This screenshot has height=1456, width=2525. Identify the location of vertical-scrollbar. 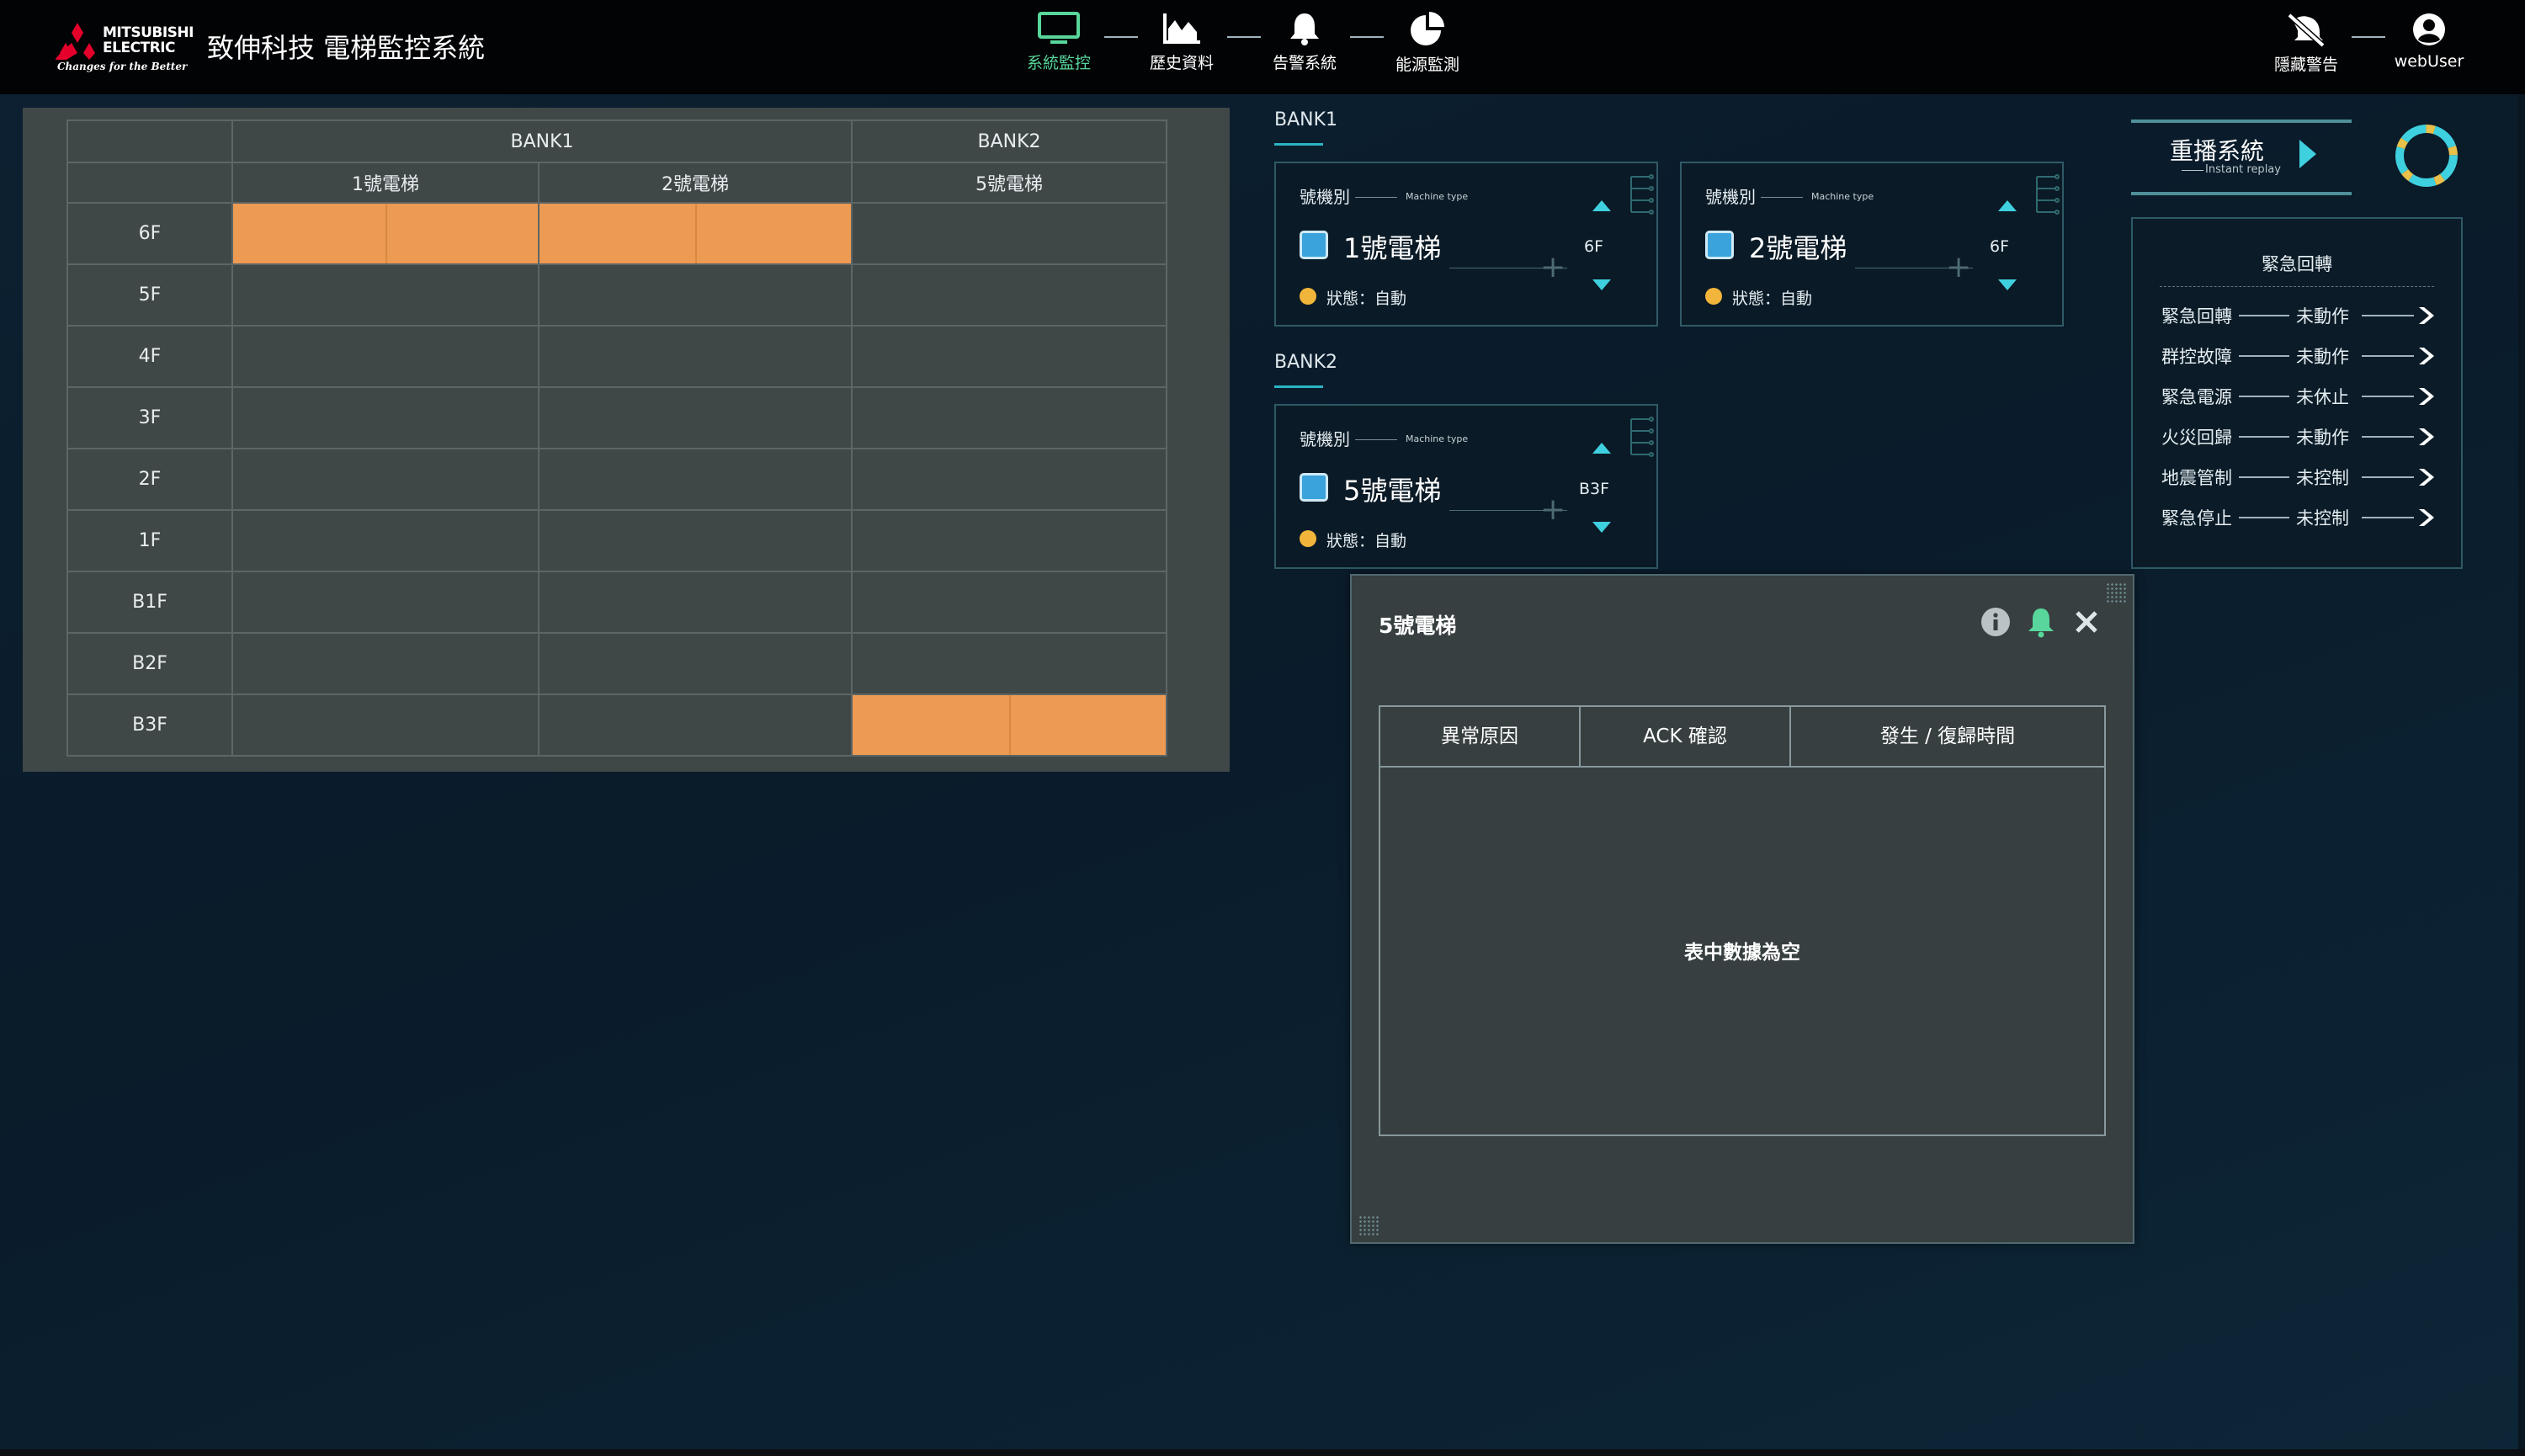
(2521, 771).